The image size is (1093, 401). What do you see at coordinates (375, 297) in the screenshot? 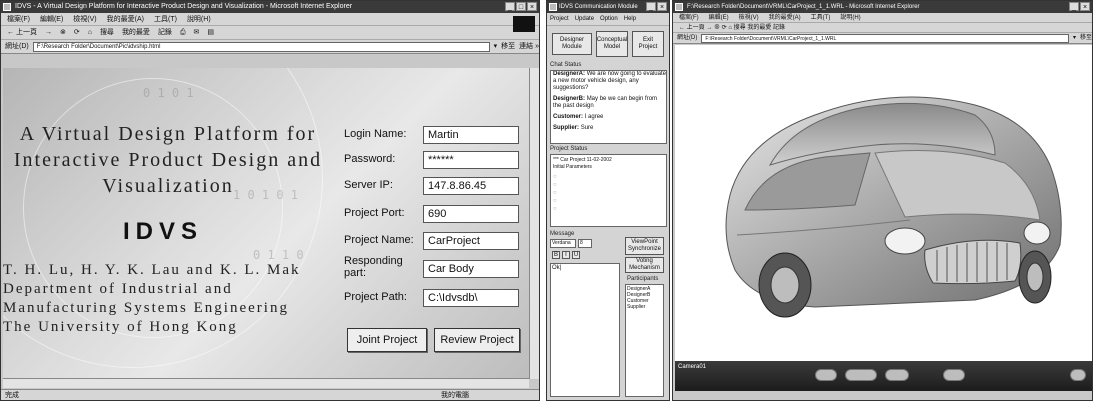
I see `project-path-label: Project Path:` at bounding box center [375, 297].